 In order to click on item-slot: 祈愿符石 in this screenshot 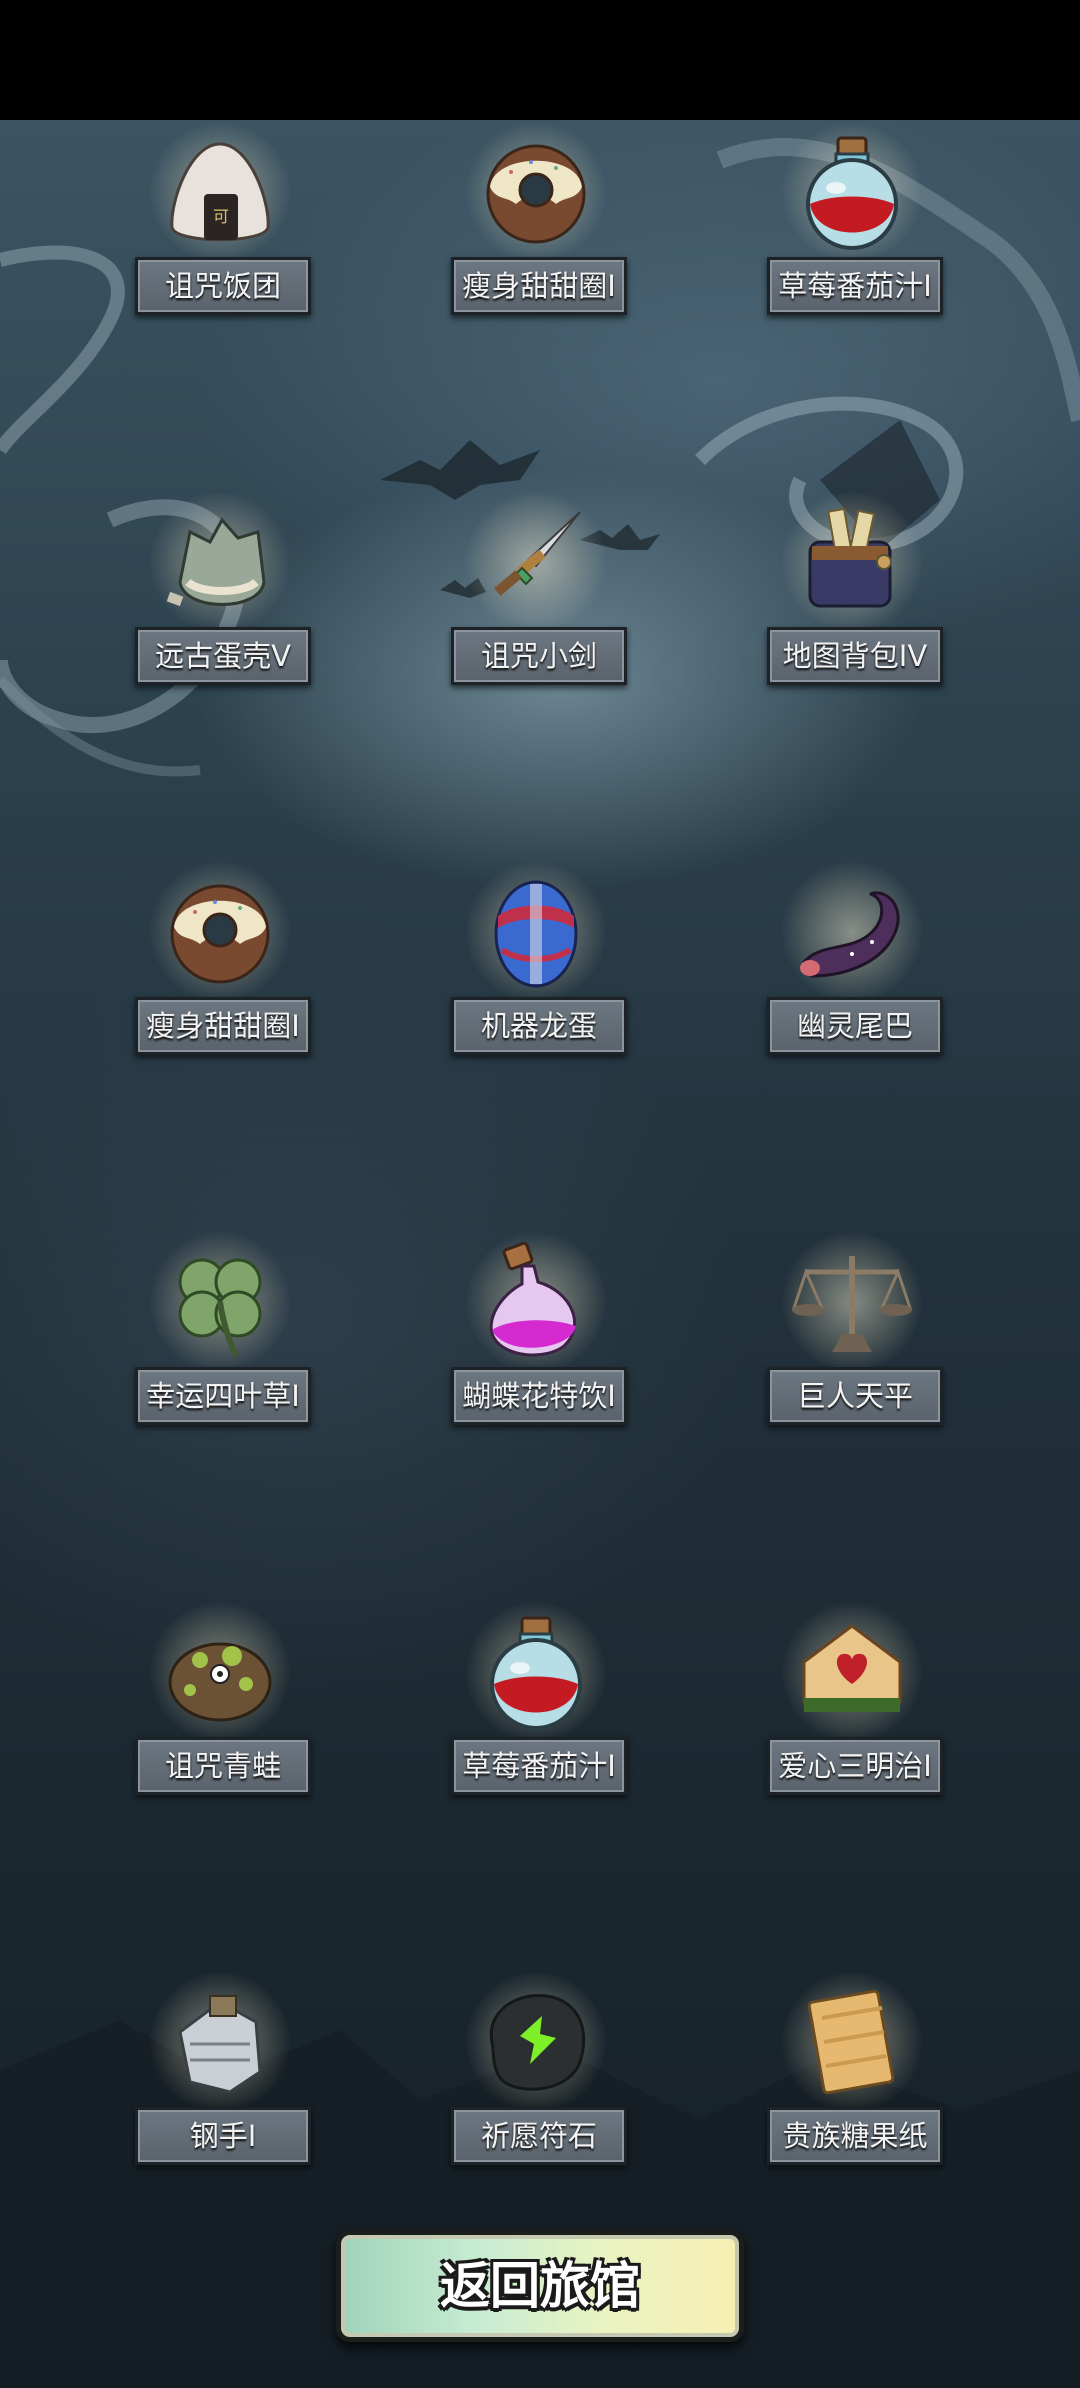, I will do `click(536, 2082)`.